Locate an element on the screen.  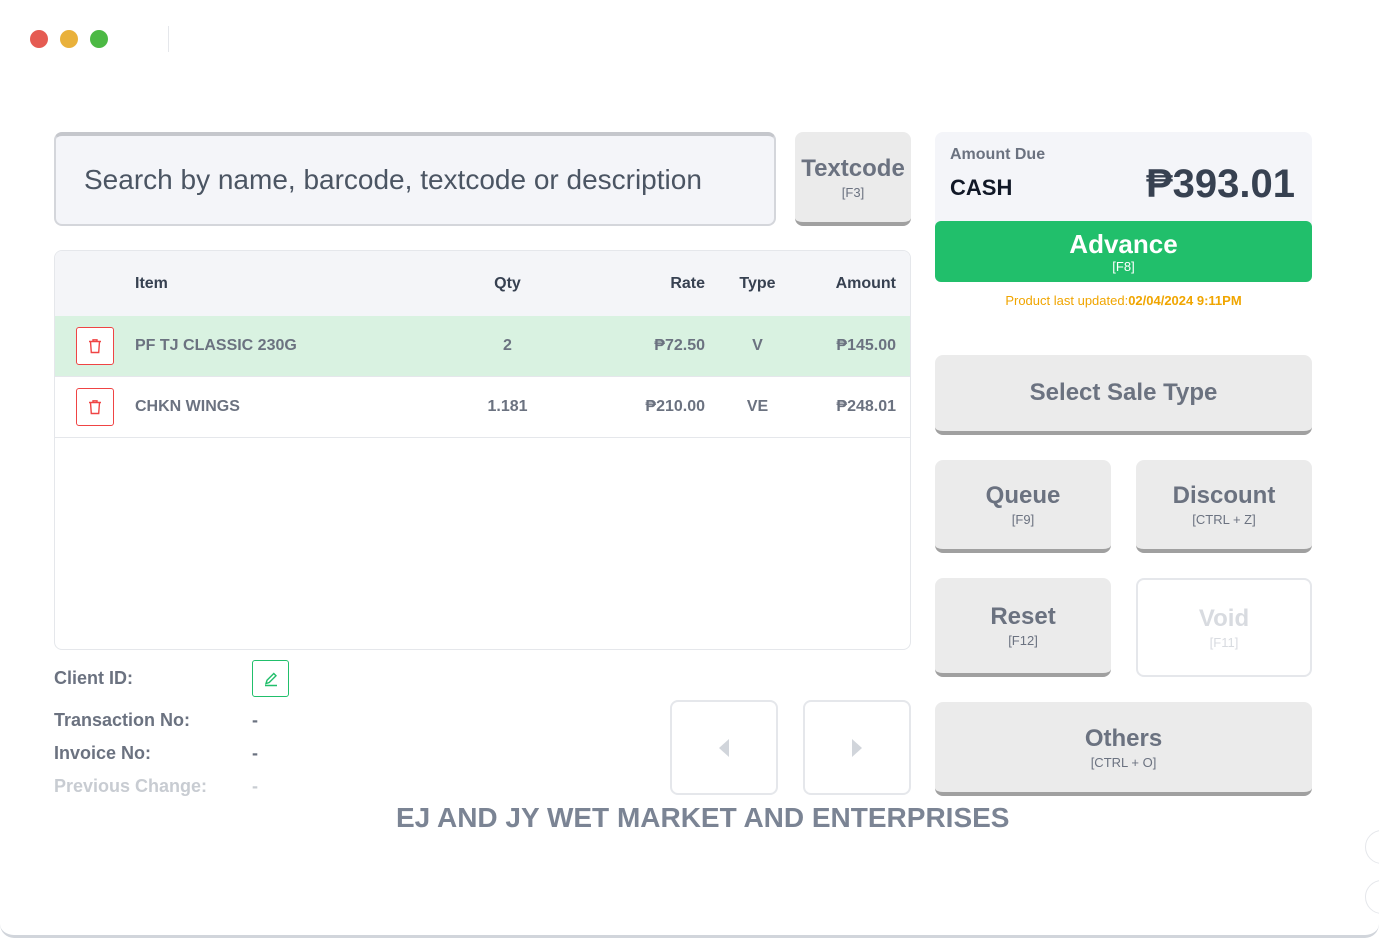
others-button: Others [CTRL + O] is located at coordinates (1123, 749).